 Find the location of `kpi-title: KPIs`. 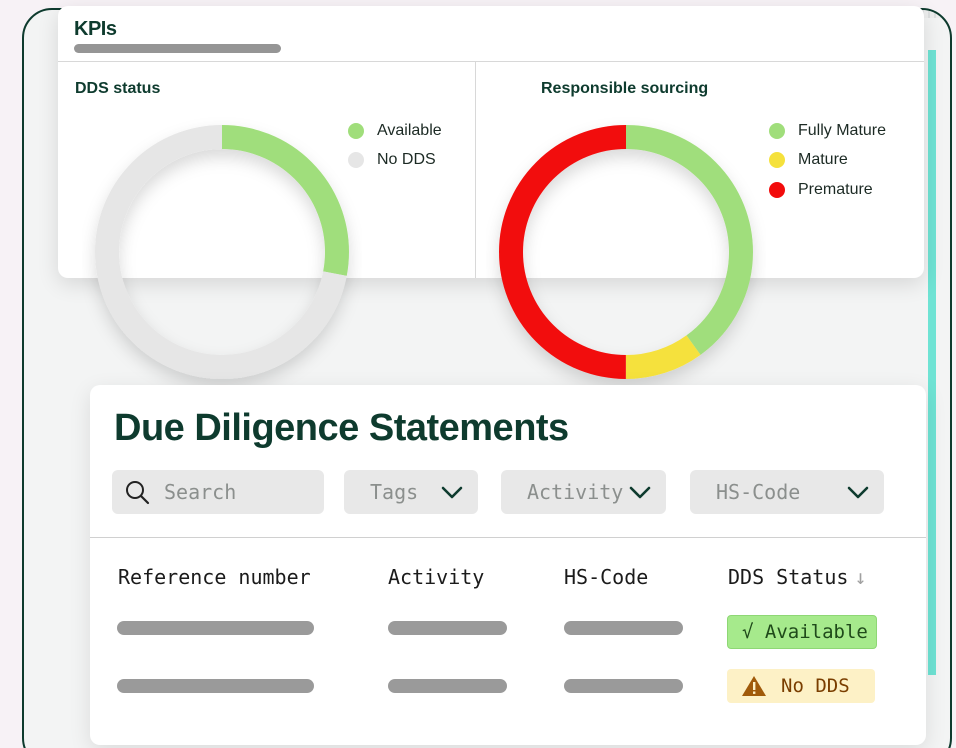

kpi-title: KPIs is located at coordinates (95, 29).